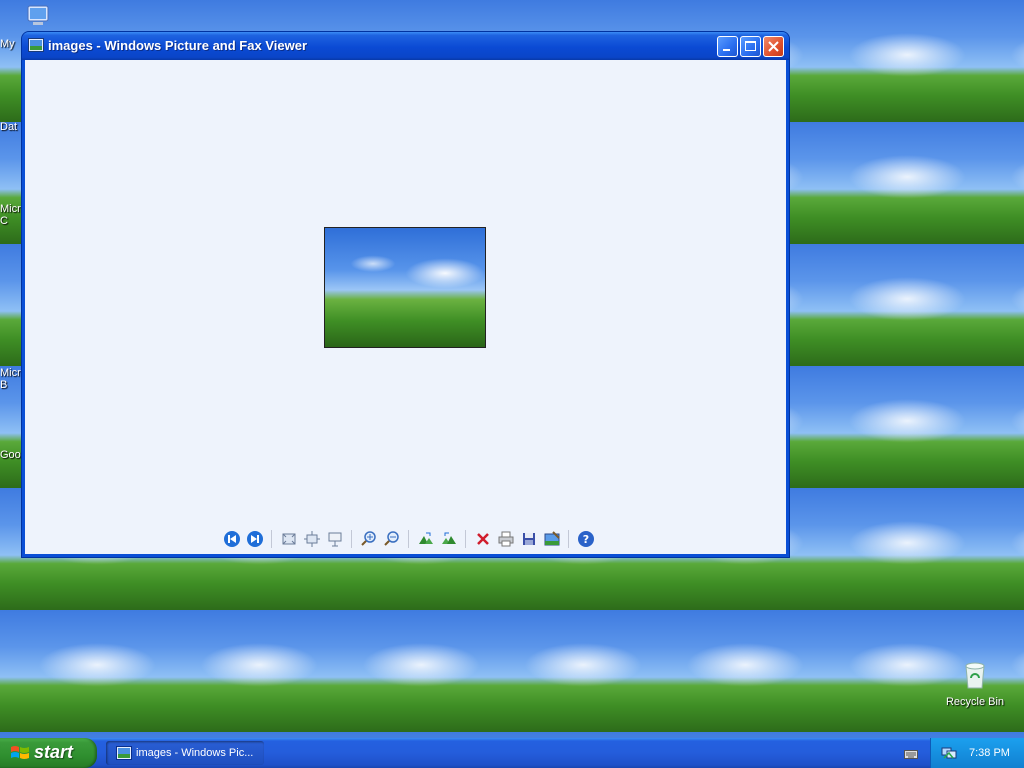  I want to click on title-bar: images - Windows Picture and Fax Viewer, so click(405, 46).